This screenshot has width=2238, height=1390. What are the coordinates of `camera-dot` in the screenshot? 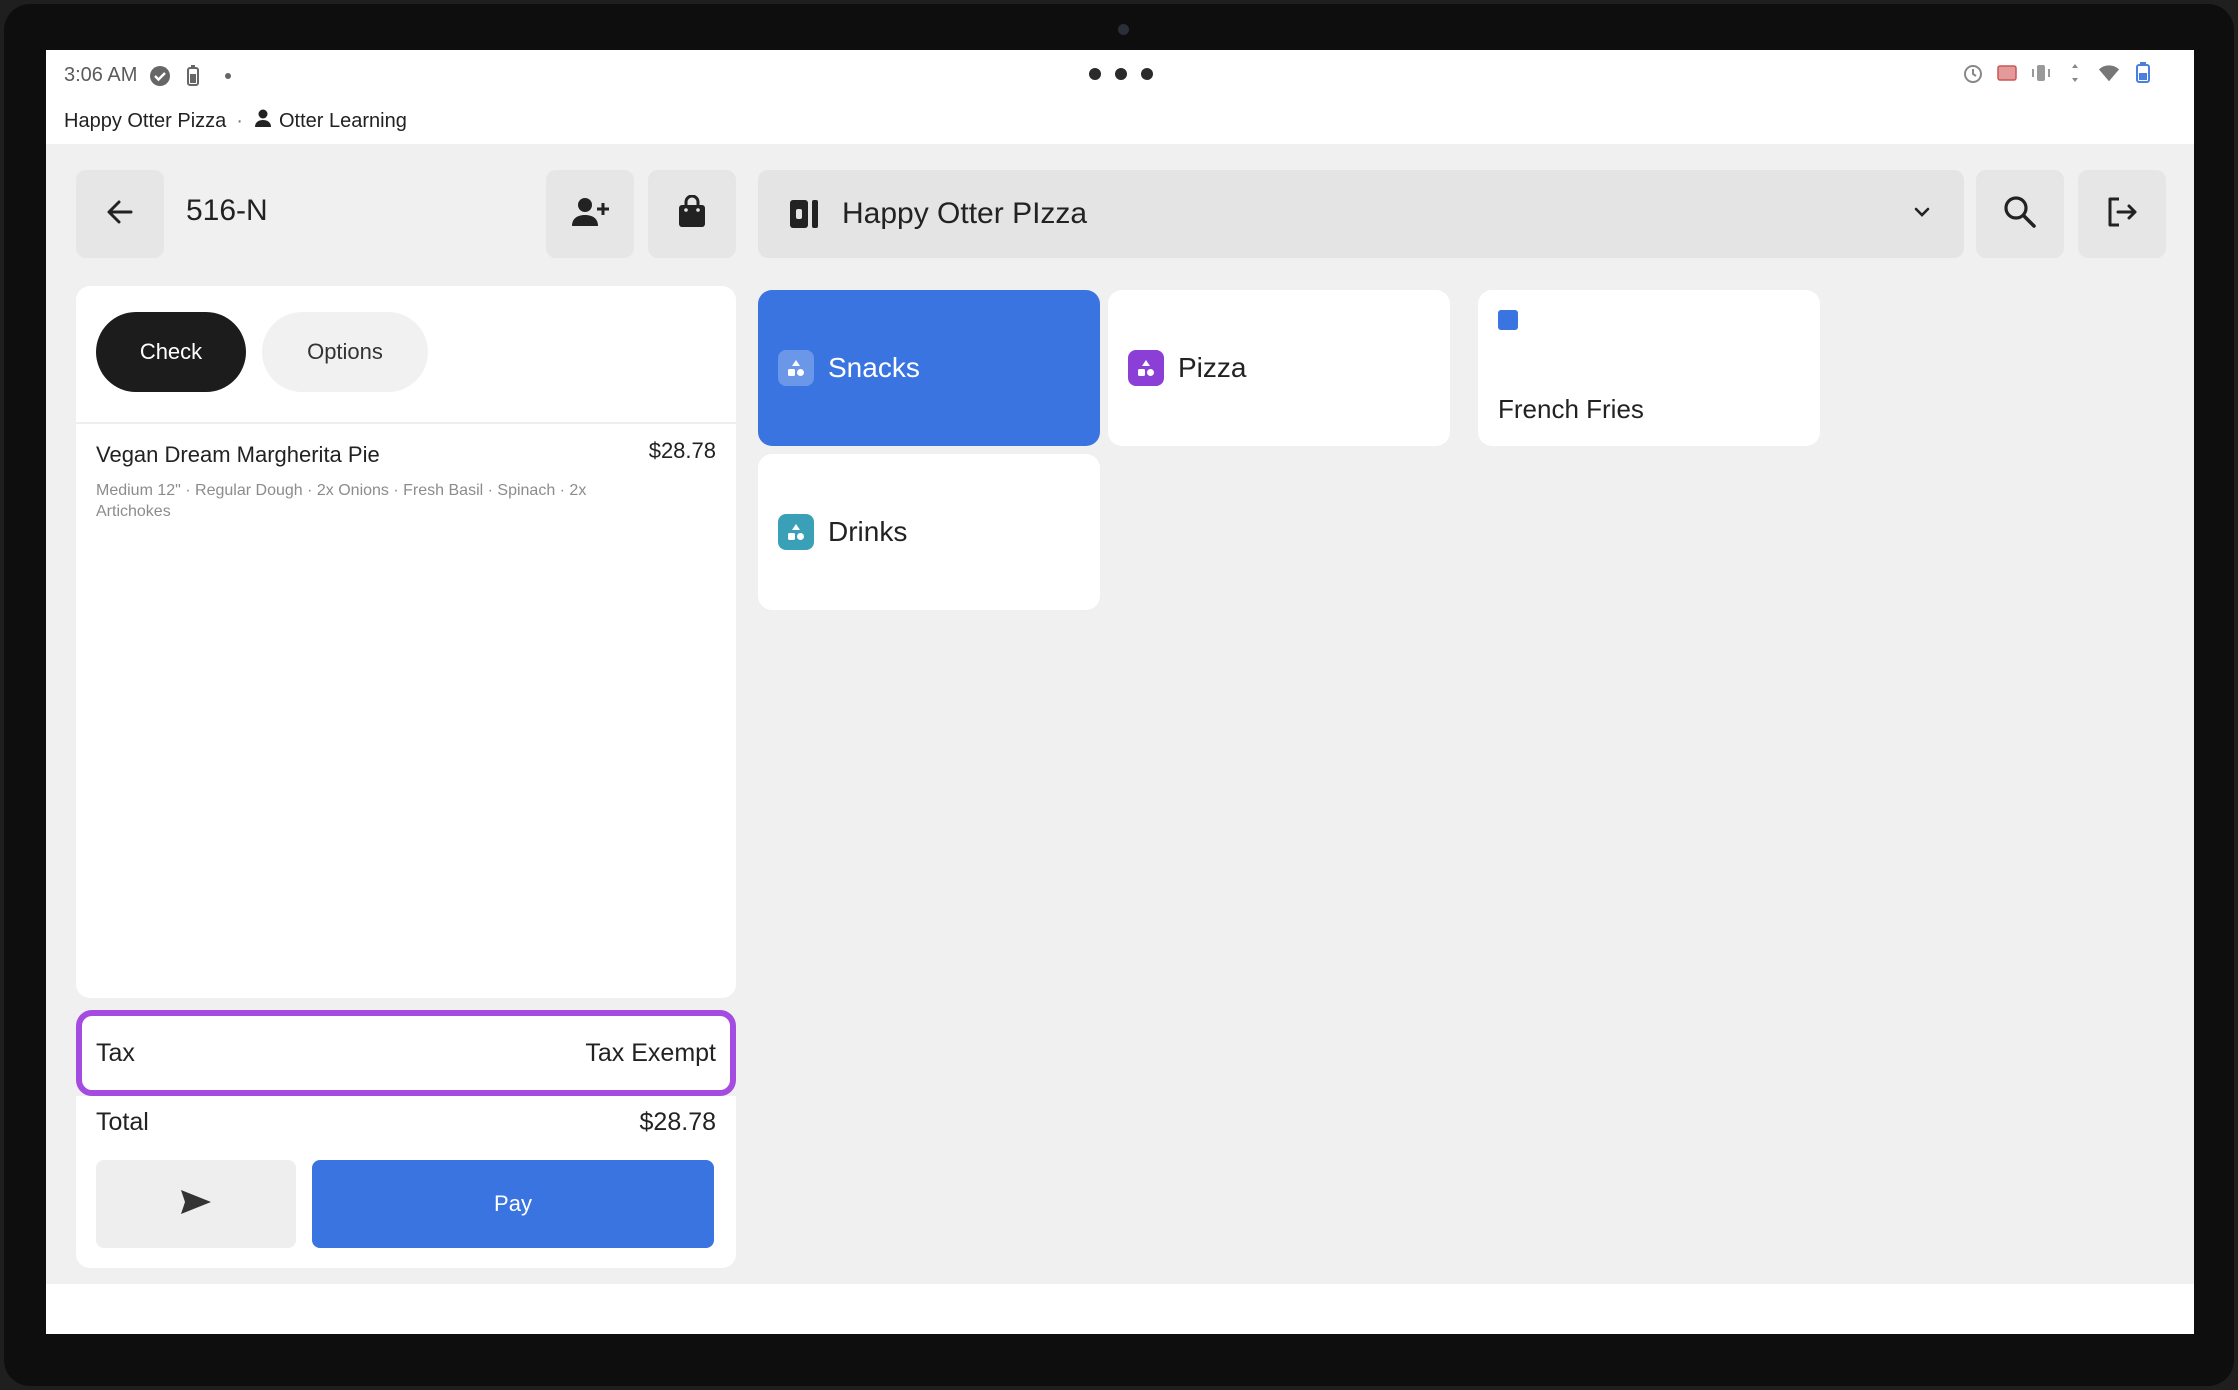 It's located at (1123, 29).